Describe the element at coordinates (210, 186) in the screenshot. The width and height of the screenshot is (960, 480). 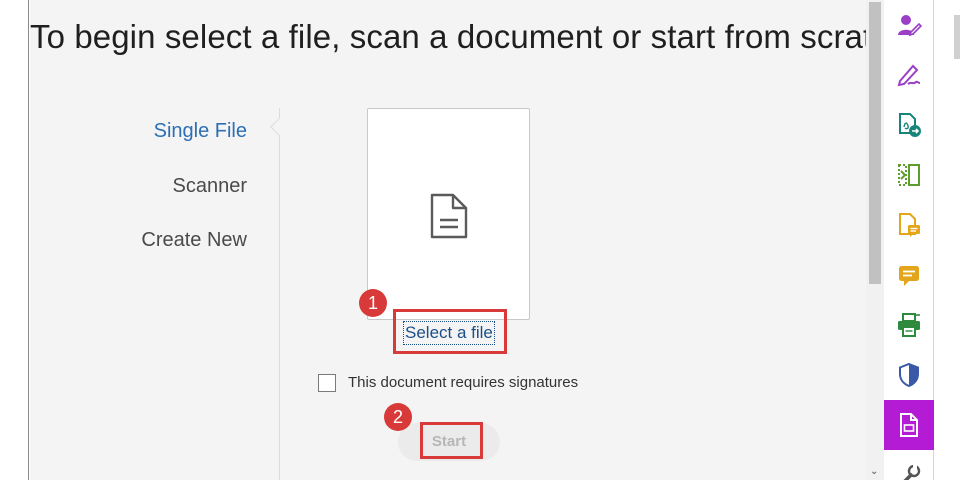
I see `nav-item-scanner: Scanner` at that location.